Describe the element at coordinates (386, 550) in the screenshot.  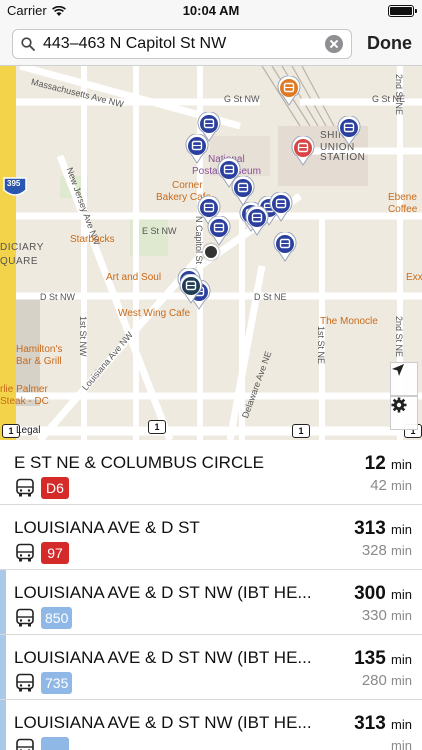
I see `following-arrival: 328 min` at that location.